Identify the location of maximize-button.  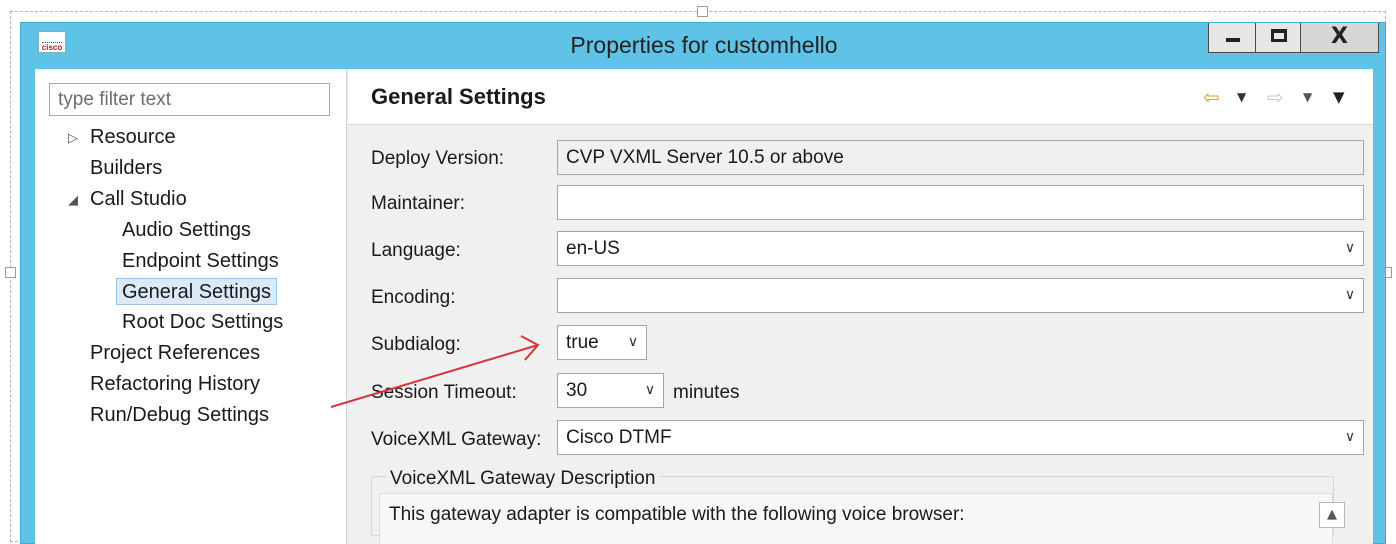
(1278, 38).